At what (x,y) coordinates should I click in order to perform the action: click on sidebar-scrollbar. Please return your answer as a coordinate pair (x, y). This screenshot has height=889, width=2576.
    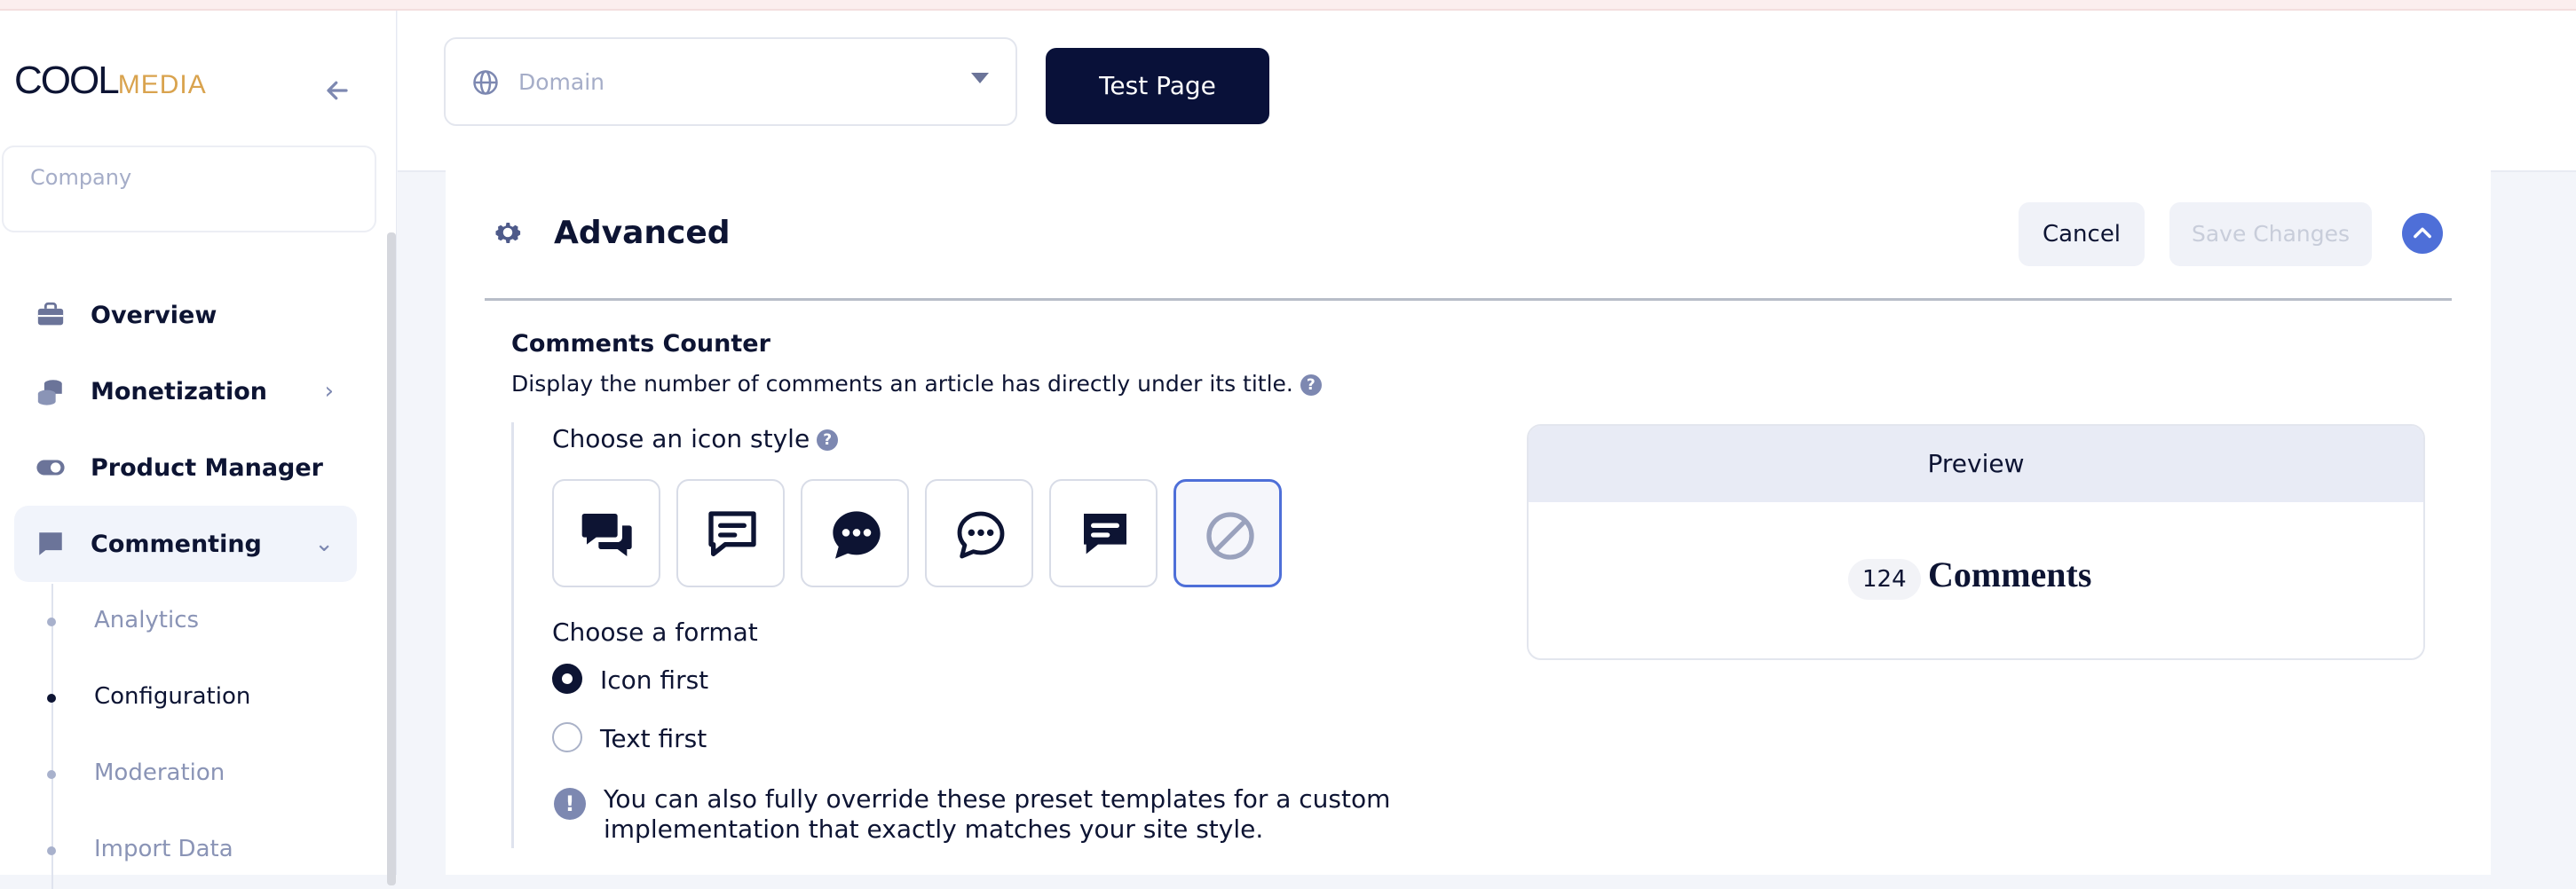
    Looking at the image, I should click on (391, 558).